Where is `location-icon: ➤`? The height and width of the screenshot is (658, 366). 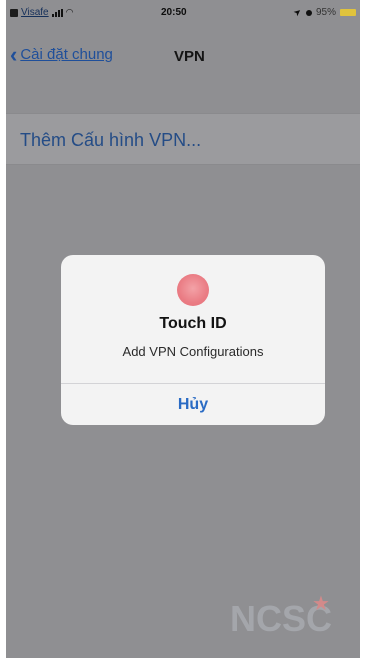 location-icon: ➤ is located at coordinates (297, 12).